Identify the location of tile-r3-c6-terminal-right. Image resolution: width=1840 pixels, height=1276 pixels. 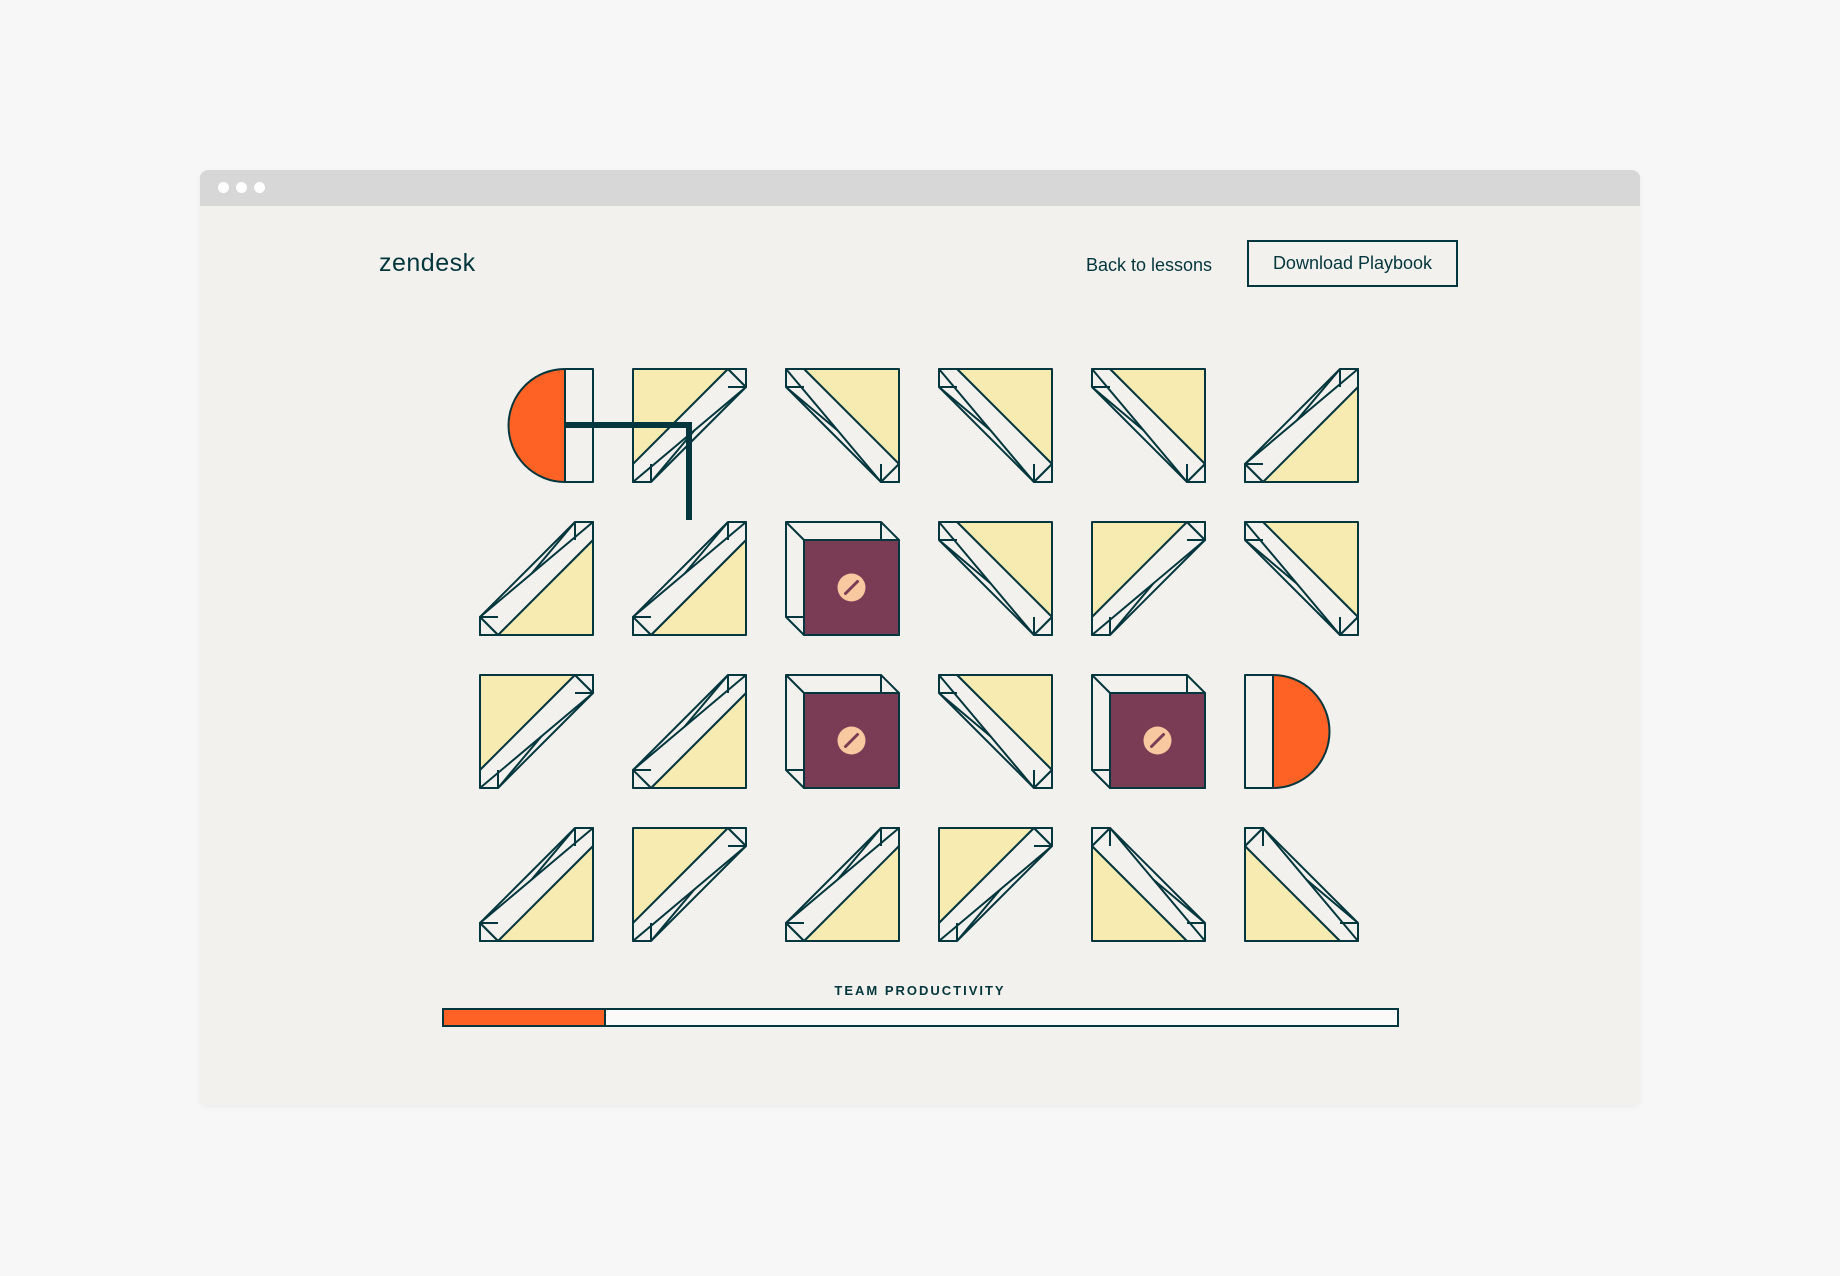
(1287, 731).